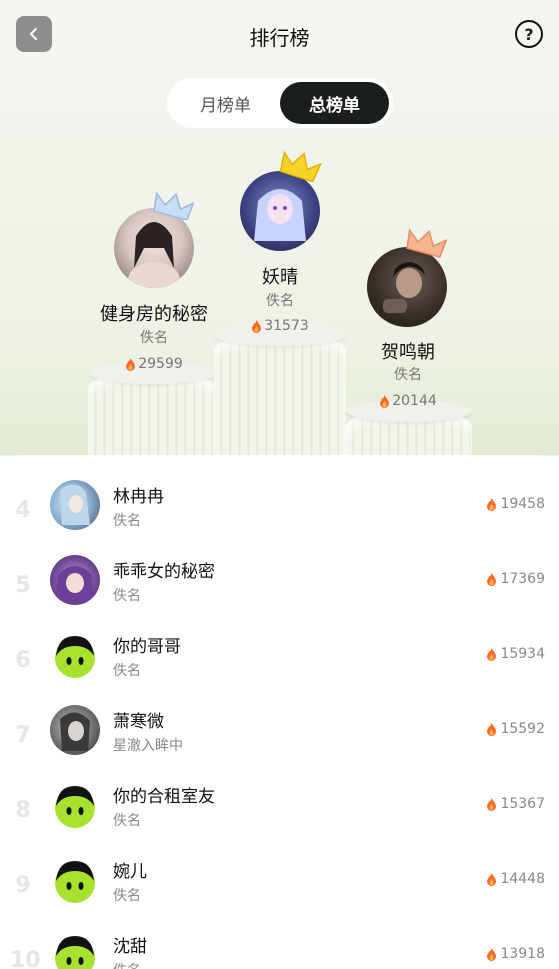 This screenshot has height=969, width=559. Describe the element at coordinates (279, 949) in the screenshot. I see `list-item: 10 沈甜 佚名 13918` at that location.